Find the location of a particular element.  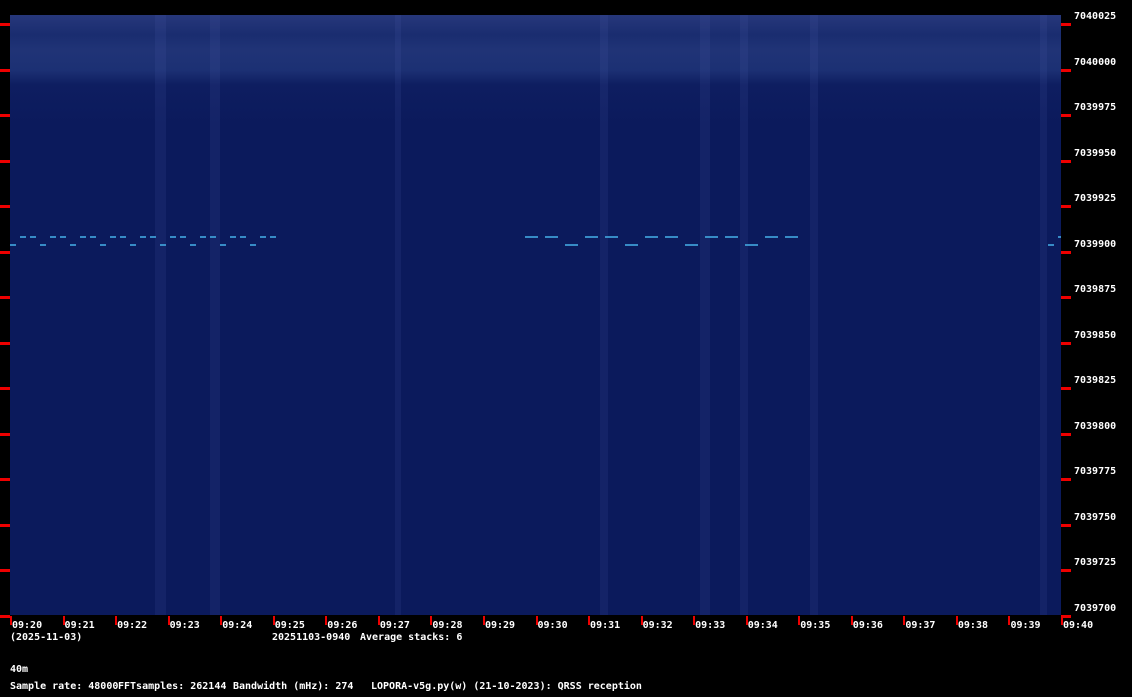

x-tick-label: 09:40 is located at coordinates (1078, 625).